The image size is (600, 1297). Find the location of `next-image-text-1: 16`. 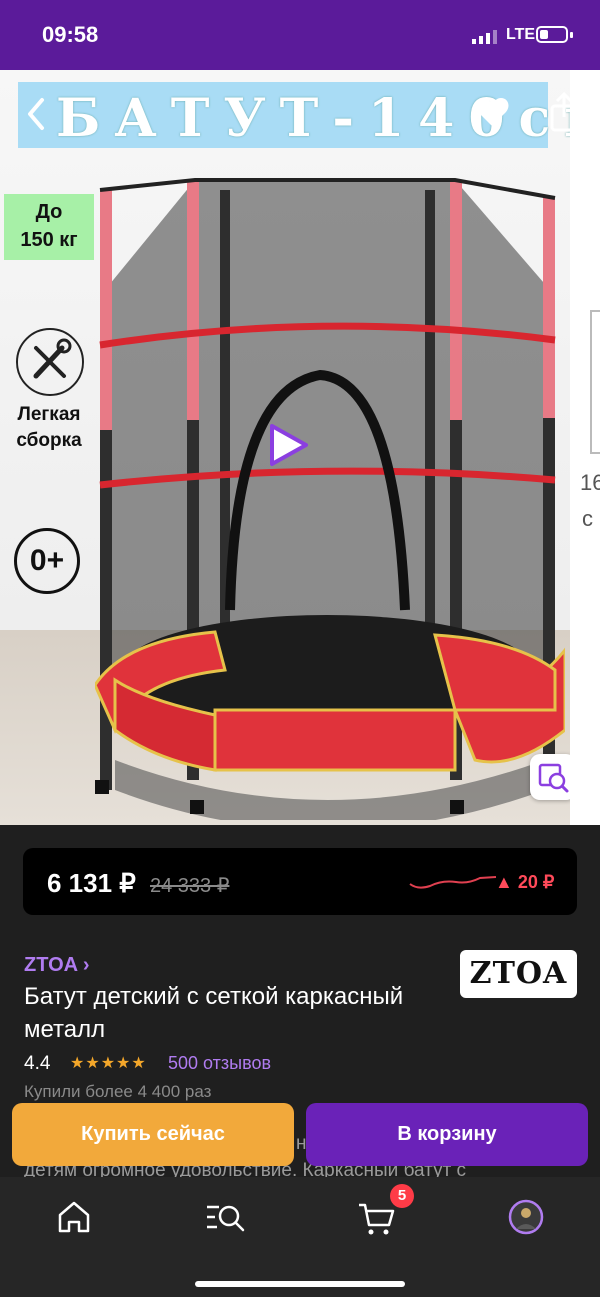

next-image-text-1: 16 is located at coordinates (590, 482).